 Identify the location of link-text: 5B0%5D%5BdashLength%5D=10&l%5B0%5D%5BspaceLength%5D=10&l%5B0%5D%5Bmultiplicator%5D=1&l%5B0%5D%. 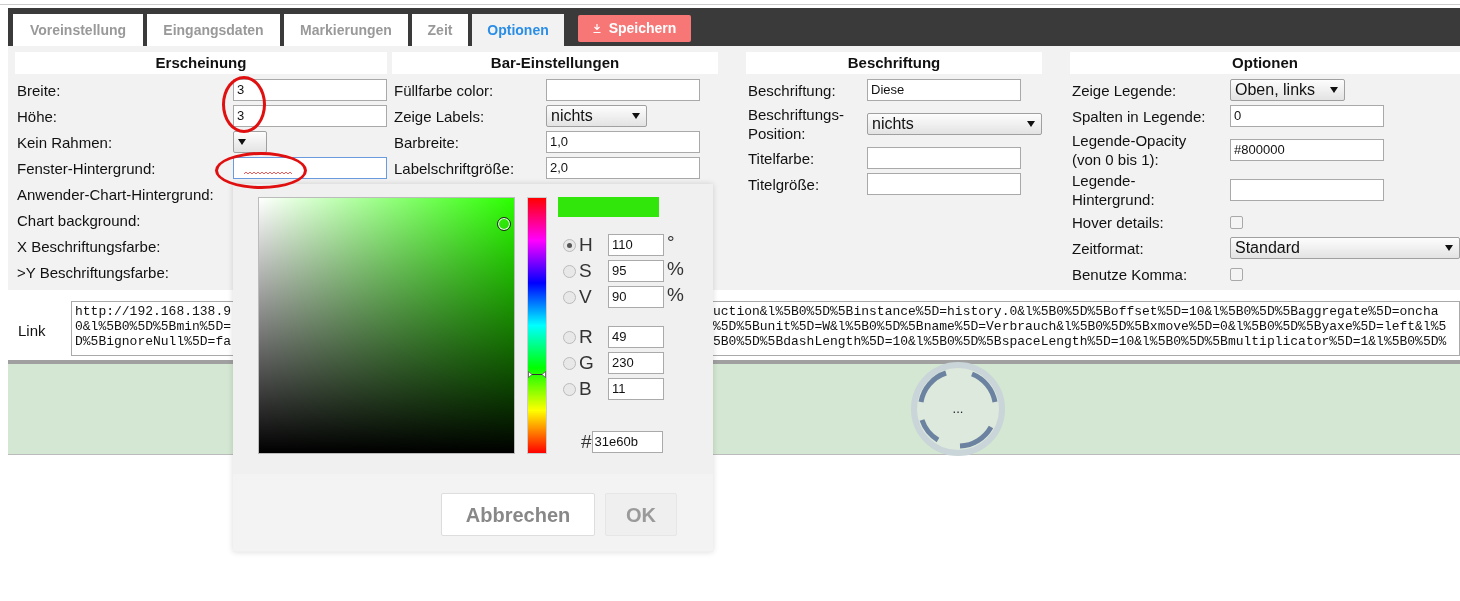
(1080, 341).